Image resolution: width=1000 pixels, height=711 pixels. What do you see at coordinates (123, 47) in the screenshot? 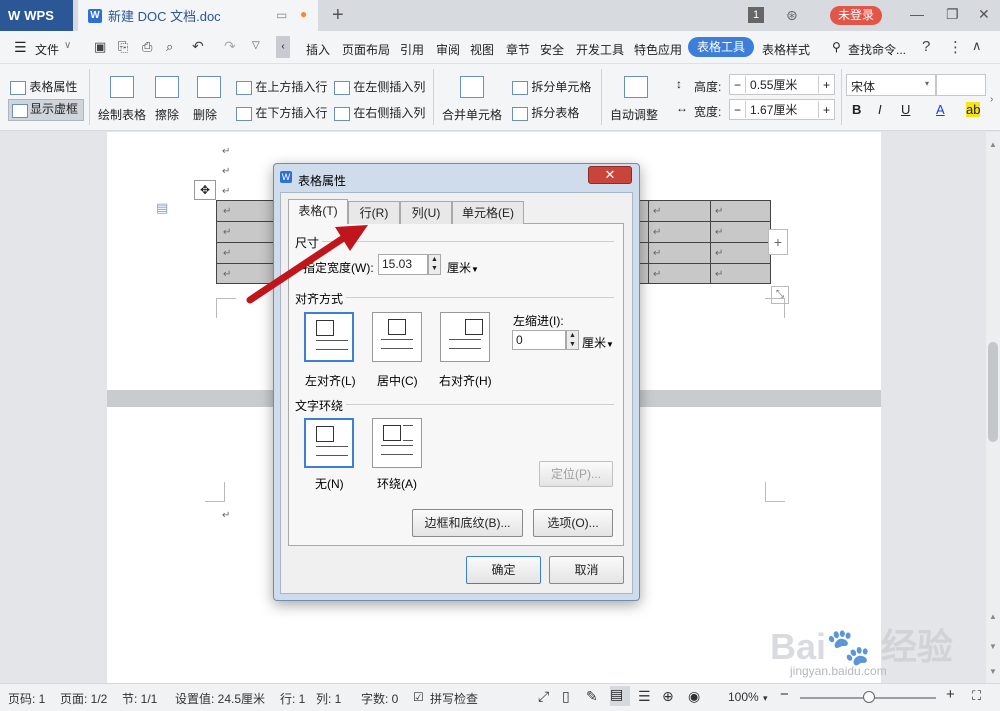
I see `format-painter-icon: ⎘` at bounding box center [123, 47].